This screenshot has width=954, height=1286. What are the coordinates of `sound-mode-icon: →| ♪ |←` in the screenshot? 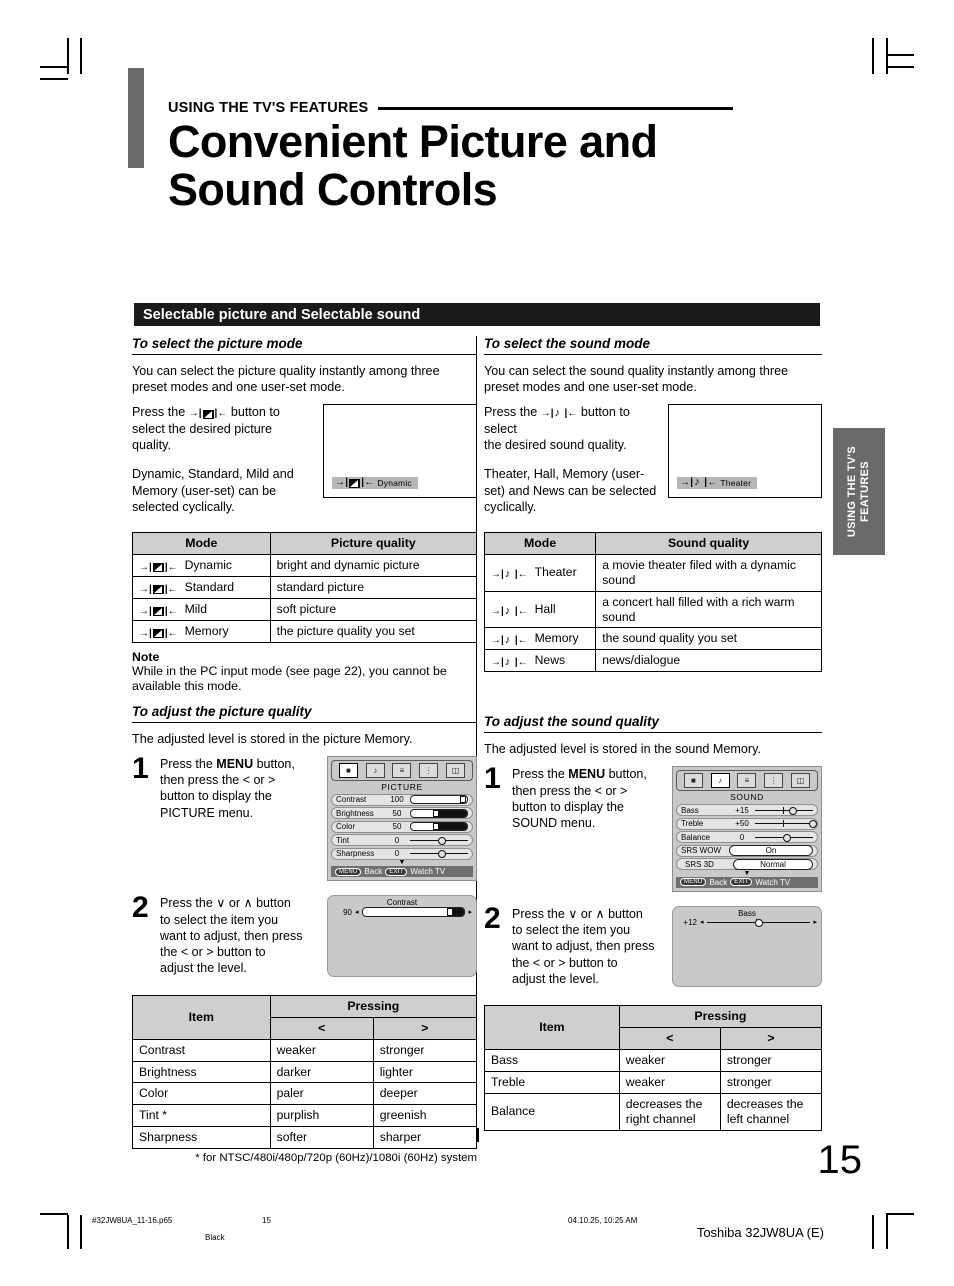 It's located at (509, 662).